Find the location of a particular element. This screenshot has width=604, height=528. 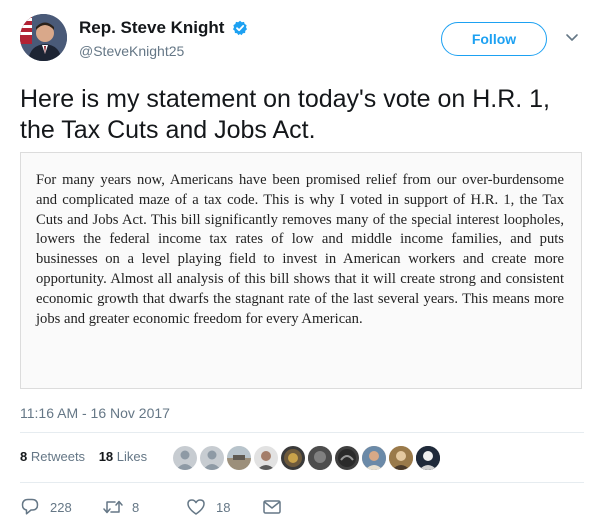

likes-stat-label: Likes is located at coordinates (132, 456).